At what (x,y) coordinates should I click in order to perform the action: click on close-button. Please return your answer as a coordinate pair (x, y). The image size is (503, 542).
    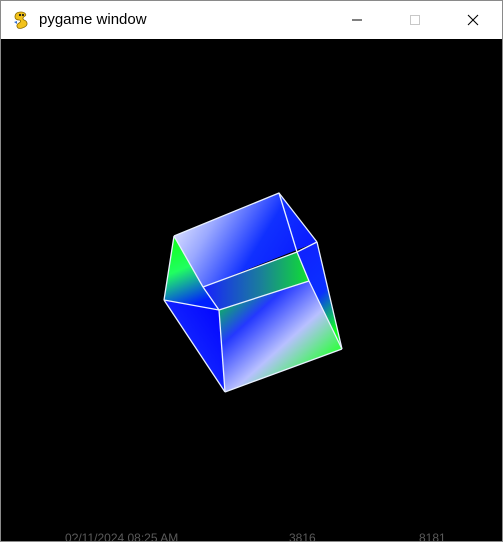
    Looking at the image, I should click on (473, 20).